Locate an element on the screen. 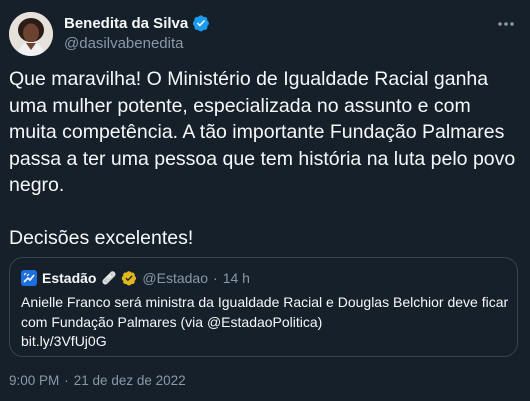 Image resolution: width=530 pixels, height=401 pixels. more-options-button is located at coordinates (506, 24).